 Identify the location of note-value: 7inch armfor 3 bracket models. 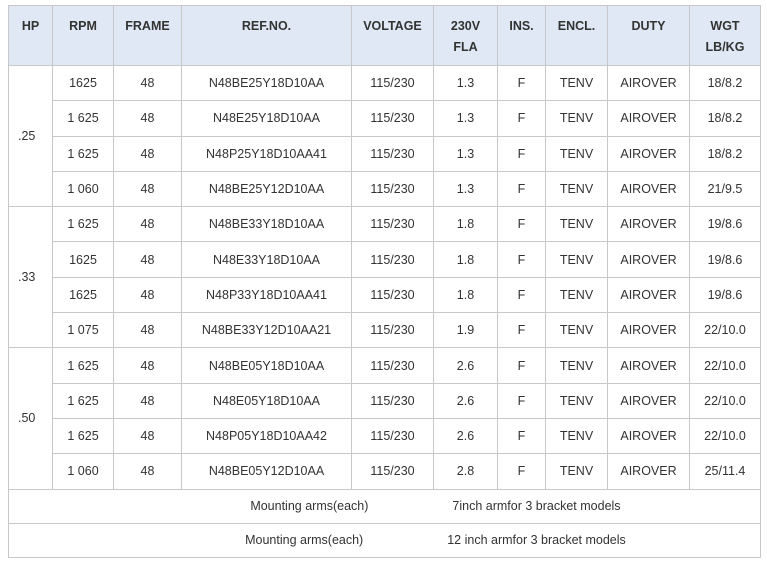
(536, 506).